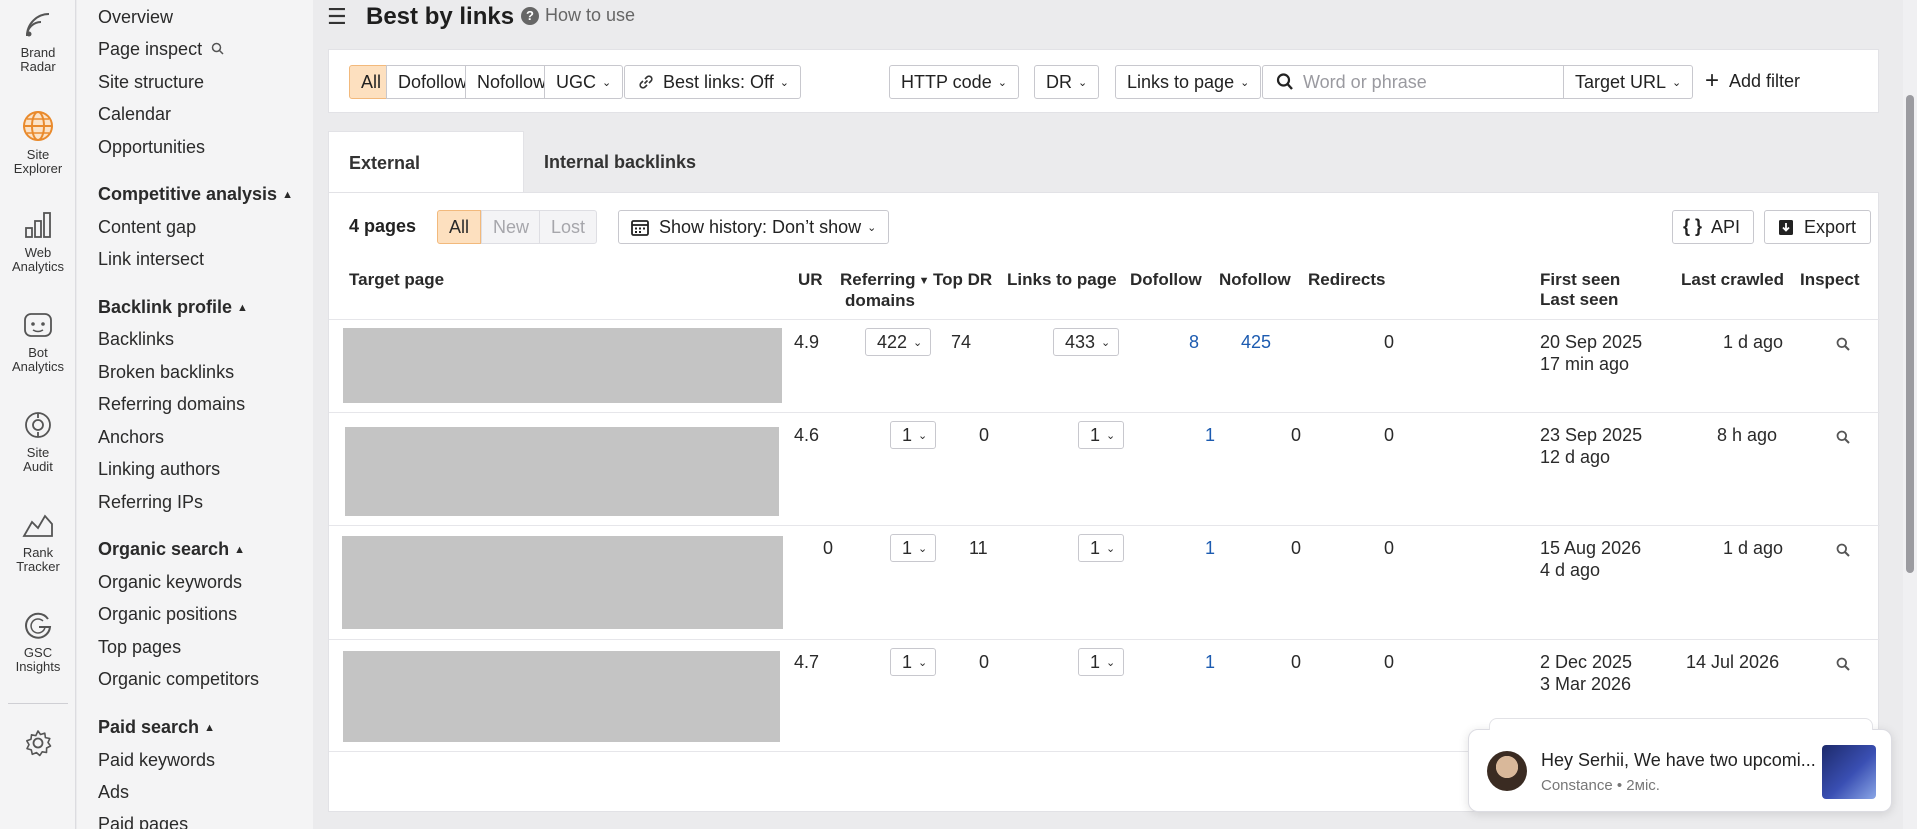  I want to click on scrollbar-thumb, so click(1910, 334).